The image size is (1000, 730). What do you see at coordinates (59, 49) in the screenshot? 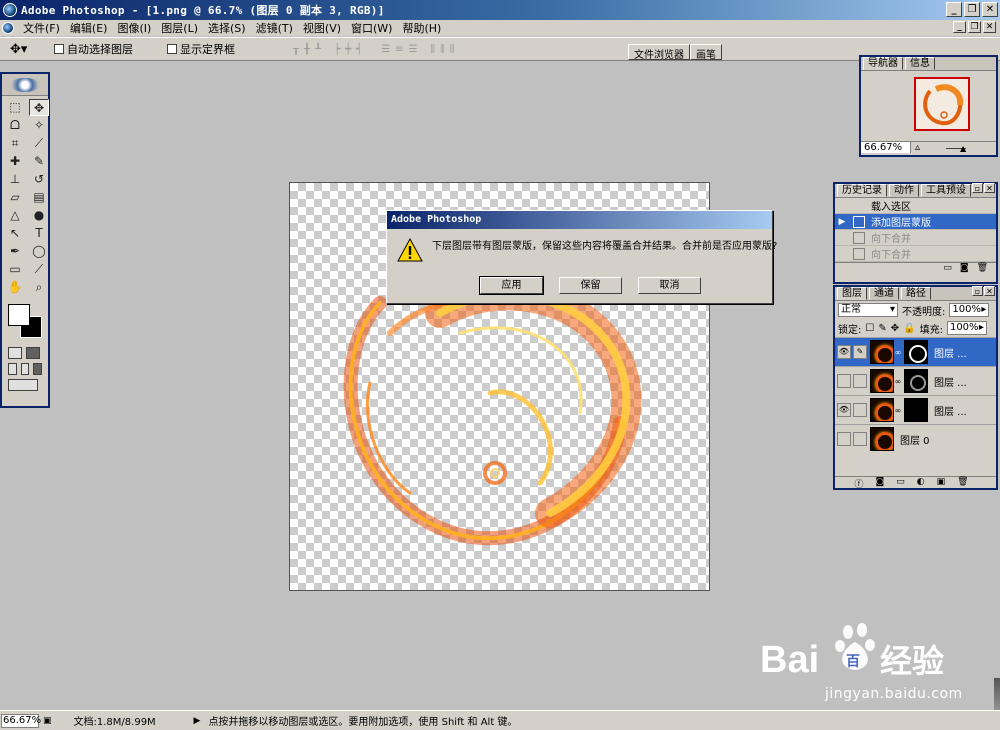
I see `checkbox-box` at bounding box center [59, 49].